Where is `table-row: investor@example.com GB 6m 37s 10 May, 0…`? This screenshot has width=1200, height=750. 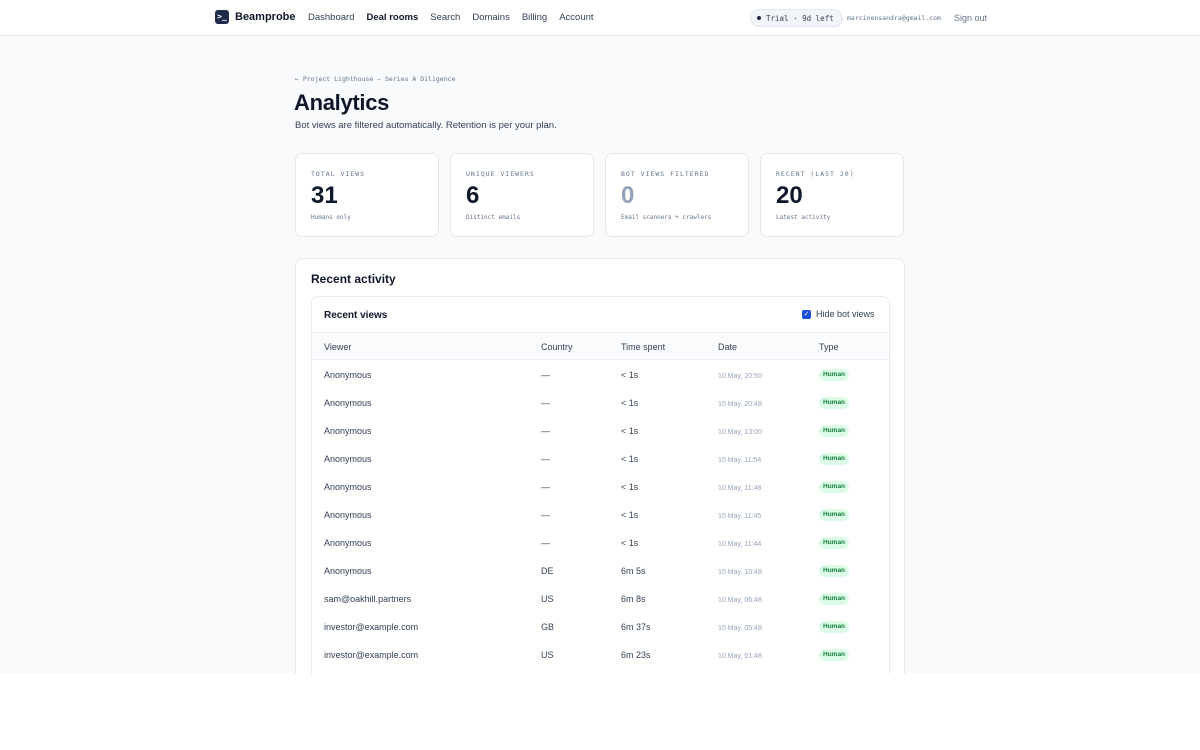
table-row: investor@example.com GB 6m 37s 10 May, 0… is located at coordinates (600, 627).